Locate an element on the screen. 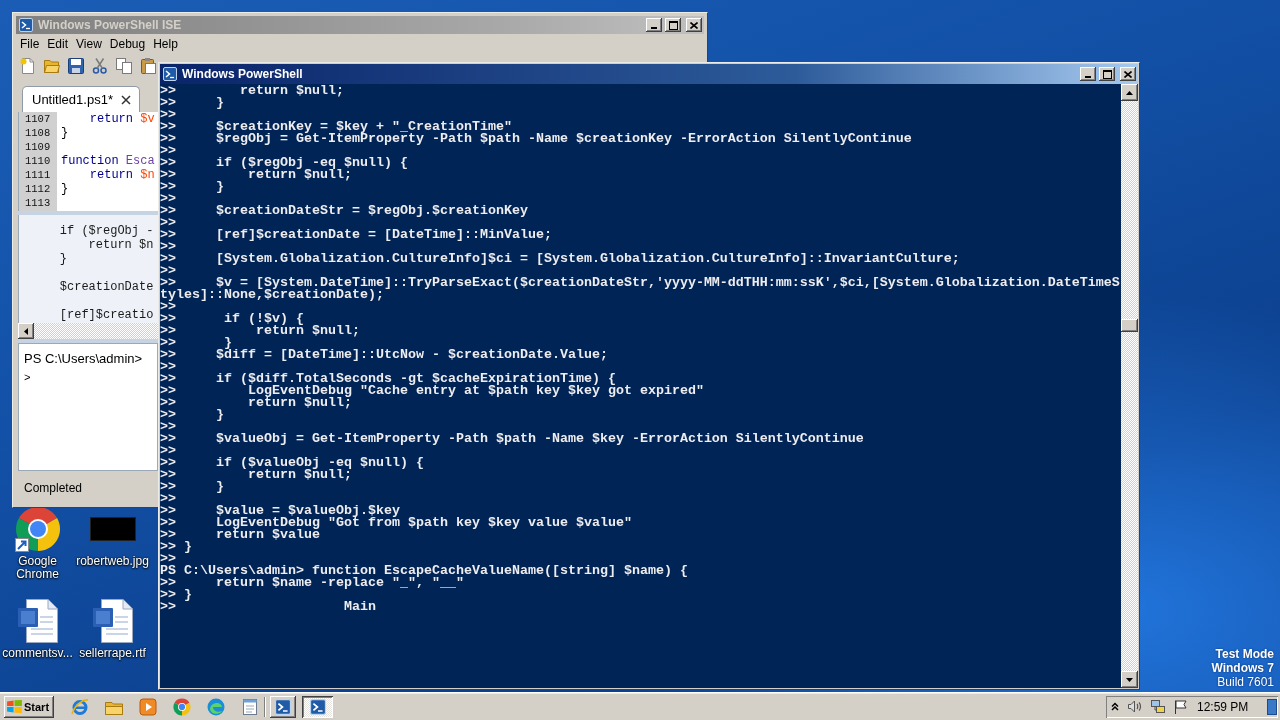 This screenshot has height=720, width=1280. output-line: [ref]$creatio is located at coordinates (106, 315).